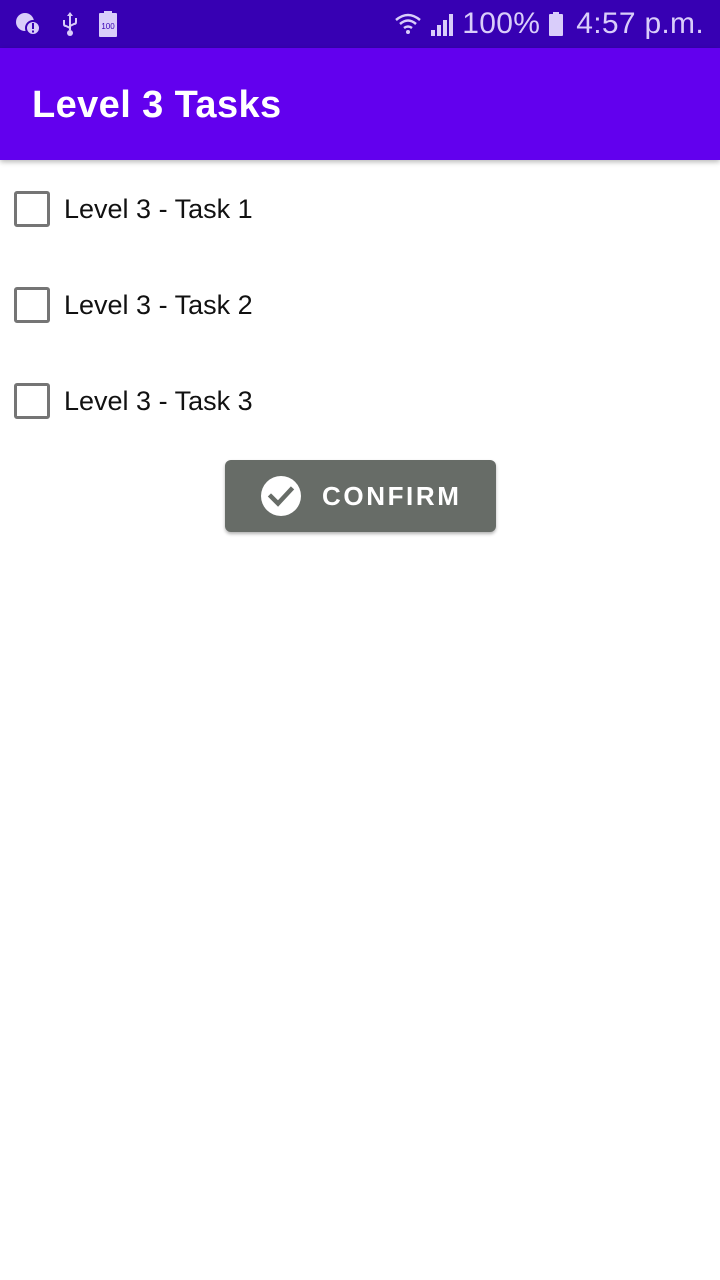 The image size is (720, 1280). Describe the element at coordinates (281, 496) in the screenshot. I see `check-circle-icon` at that location.